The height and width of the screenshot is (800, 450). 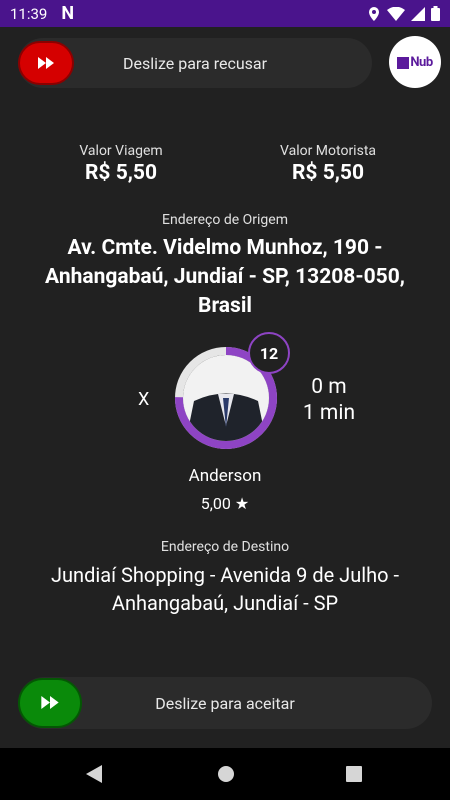 What do you see at coordinates (329, 413) in the screenshot?
I see `eta-duration: 1 min` at bounding box center [329, 413].